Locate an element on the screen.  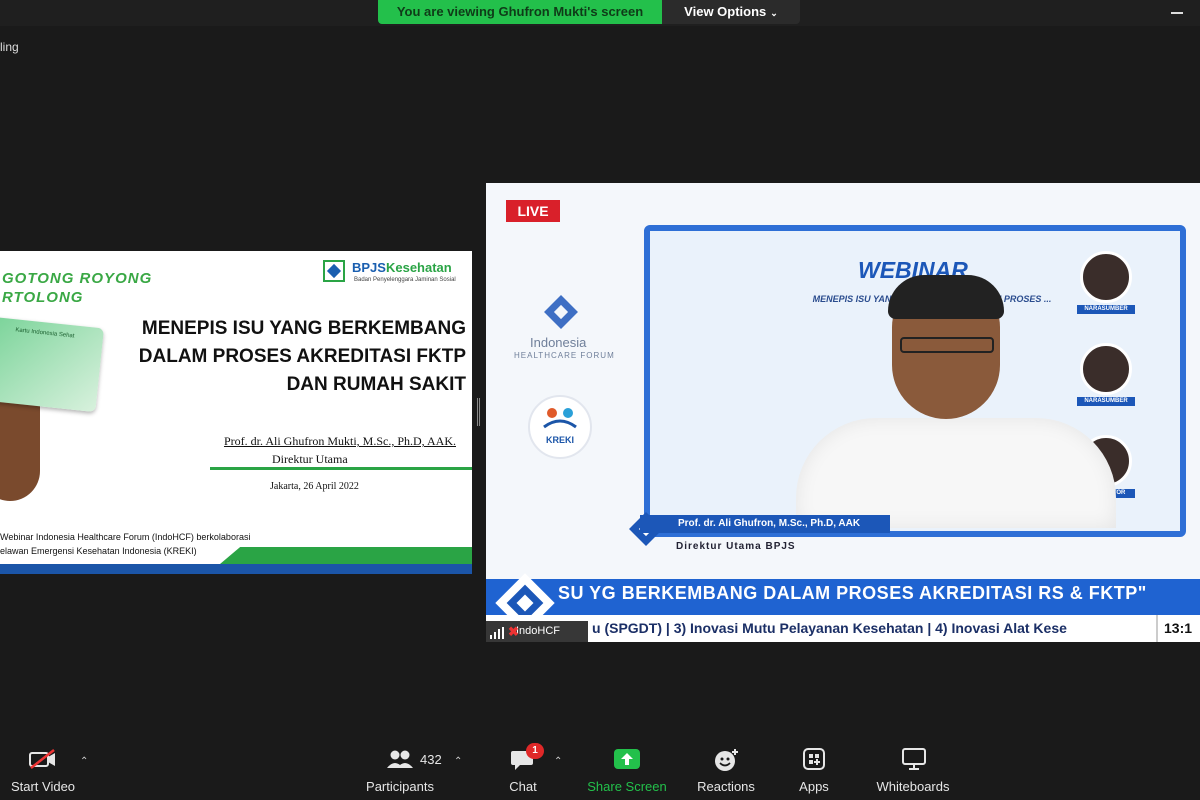
org-name: Indonesia is located at coordinates (558, 342).